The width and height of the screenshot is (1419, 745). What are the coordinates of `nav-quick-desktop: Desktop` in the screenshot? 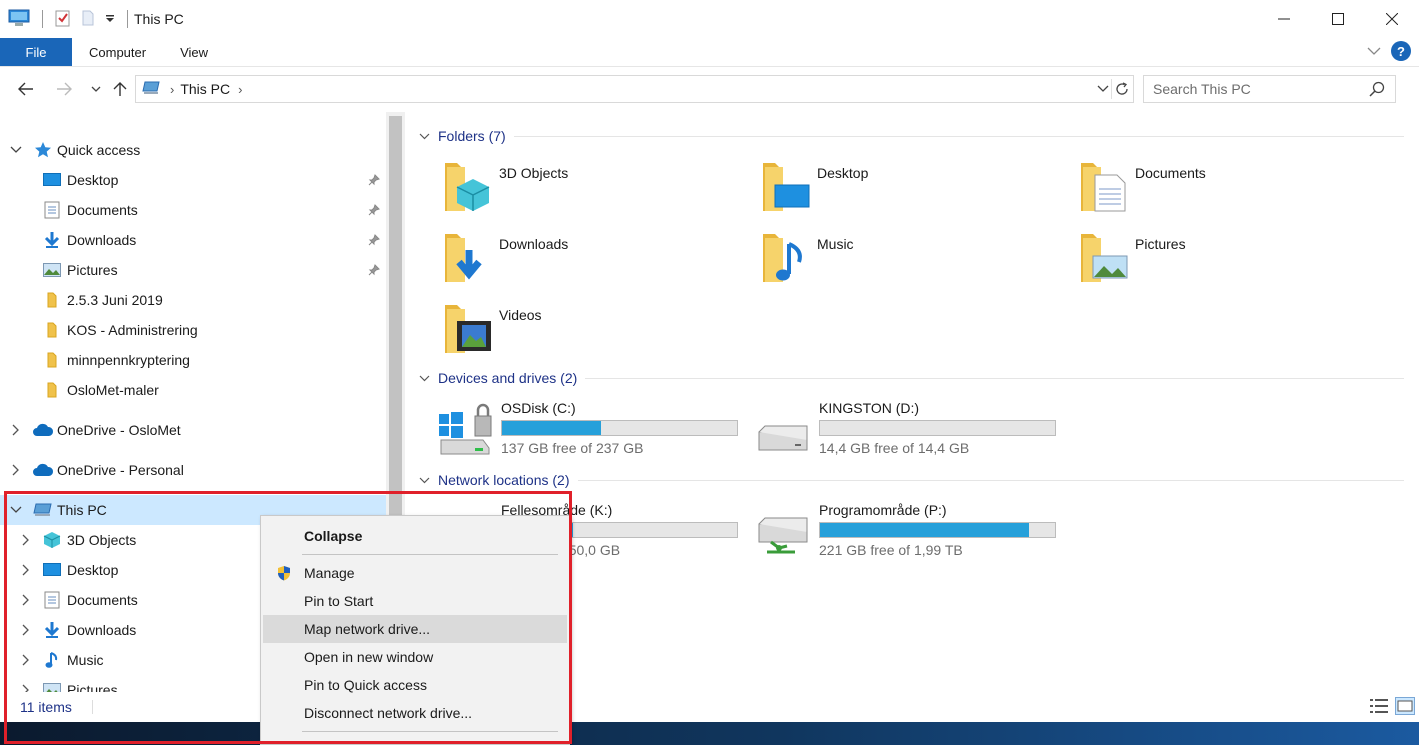 It's located at (193, 180).